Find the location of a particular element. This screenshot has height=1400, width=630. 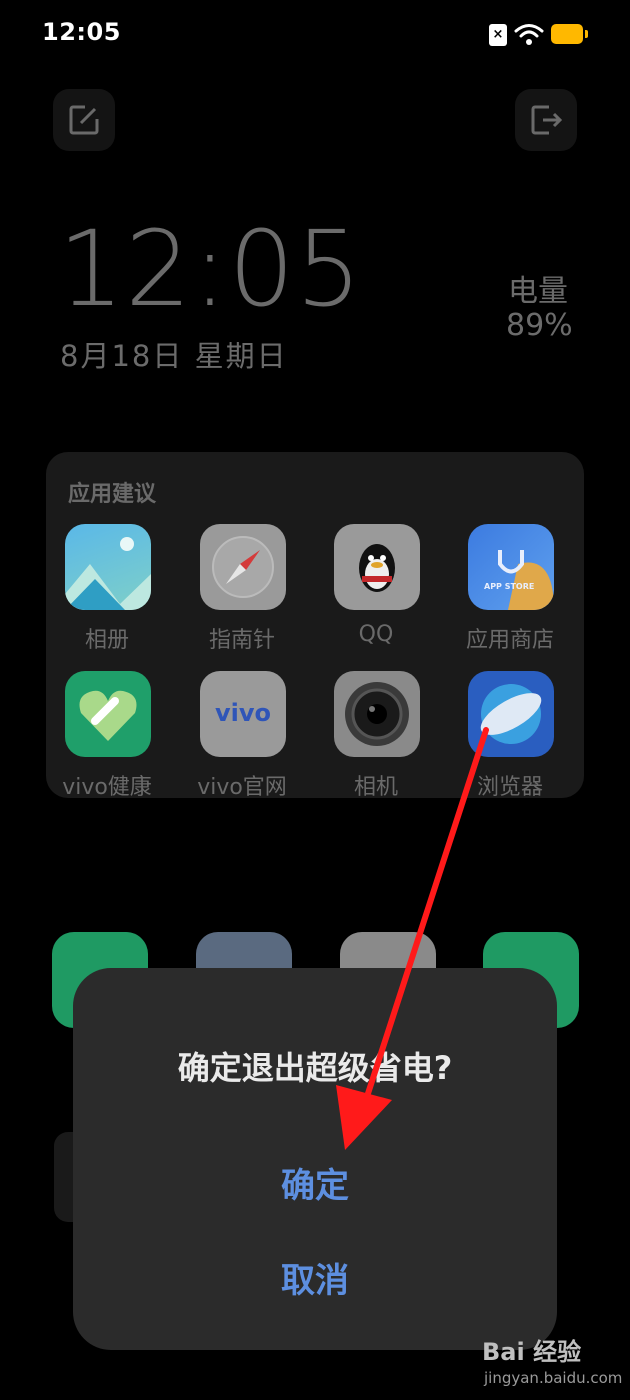

watermark-url: jingyan.baidu.com is located at coordinates (553, 1378).